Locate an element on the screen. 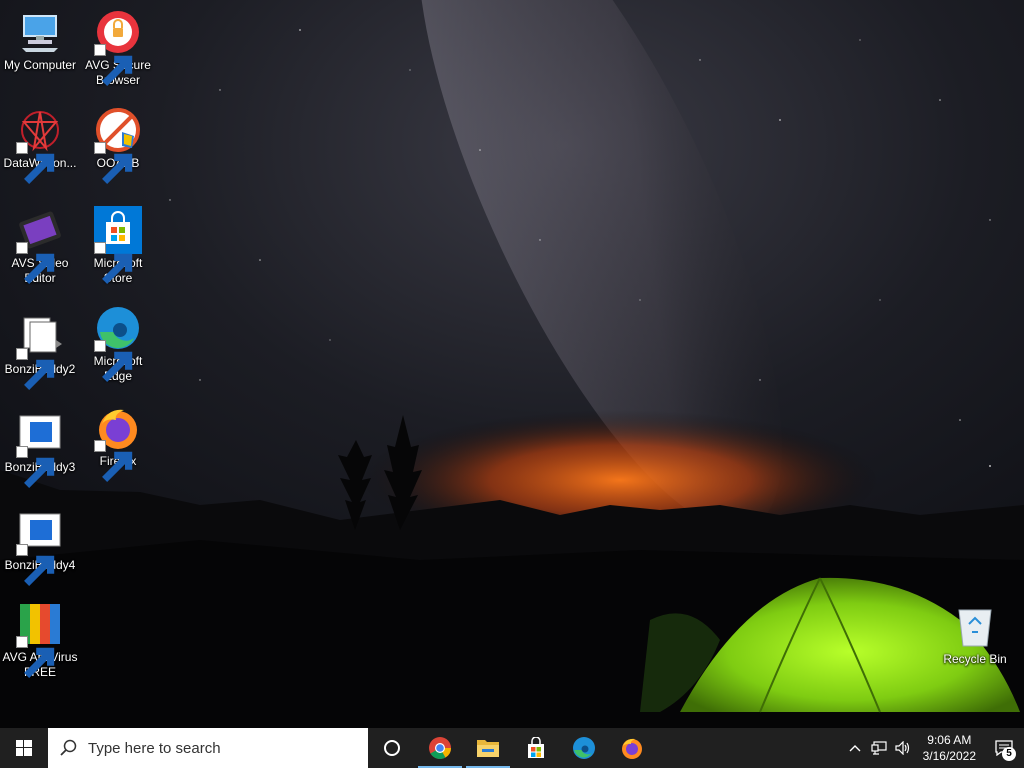 This screenshot has width=1024, height=768. volume-button is located at coordinates (903, 748).